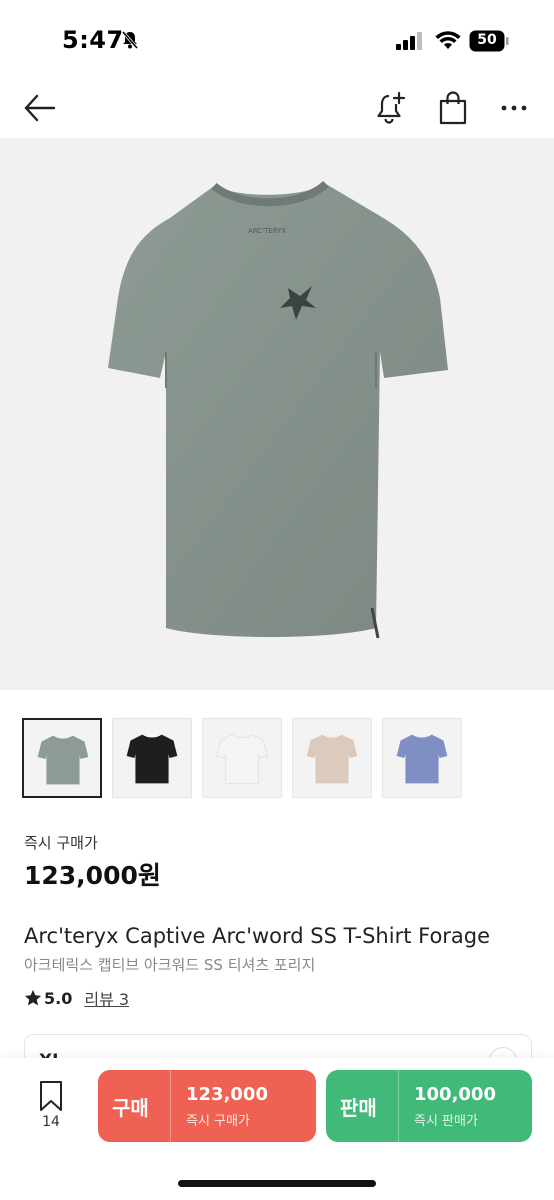  What do you see at coordinates (51, 1122) in the screenshot?
I see `bookmark-count: 14` at bounding box center [51, 1122].